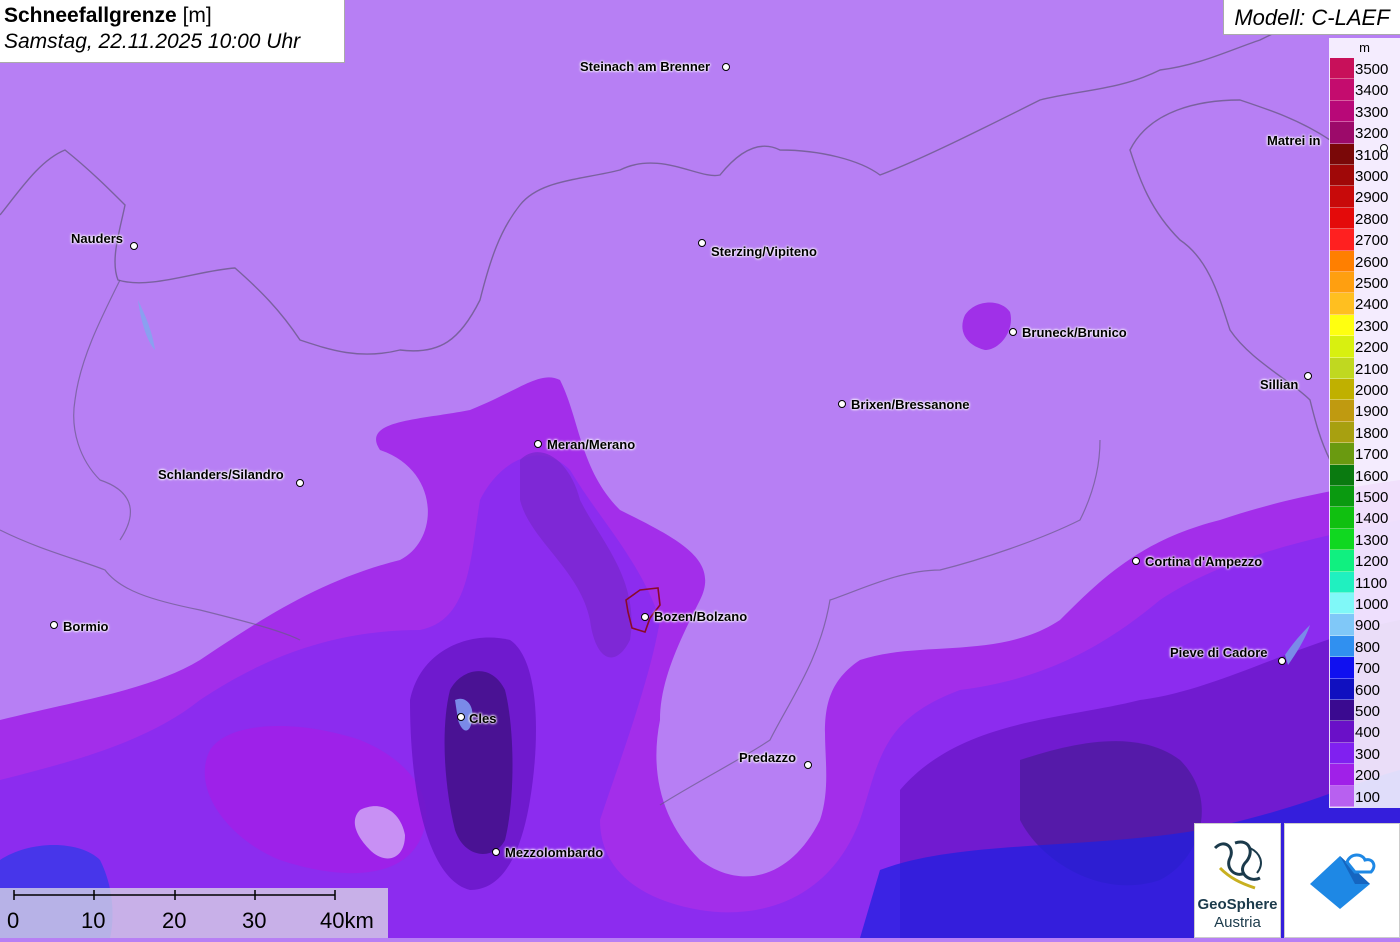 The height and width of the screenshot is (942, 1400). I want to click on legend-entry: 2000, so click(1364, 390).